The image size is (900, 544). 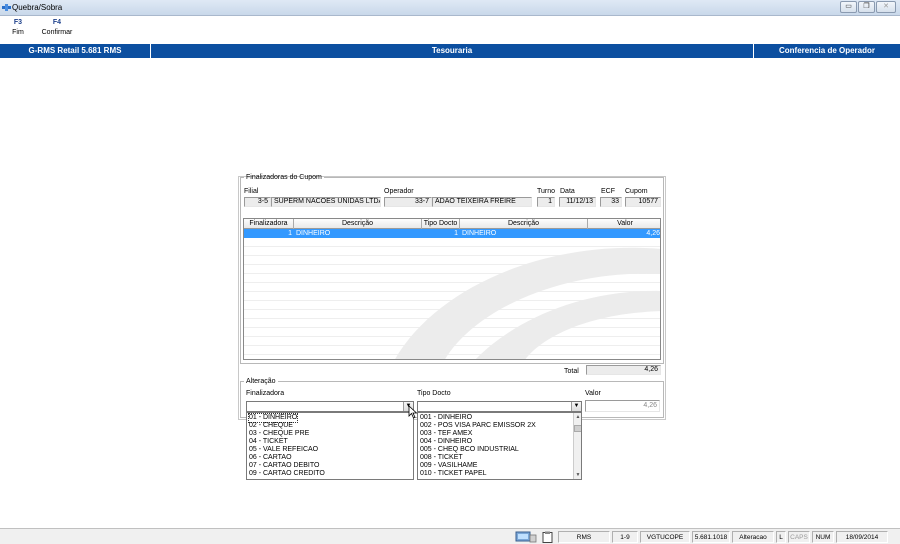 I want to click on dropdown-option: 003 - TEF AMEX, so click(x=446, y=434).